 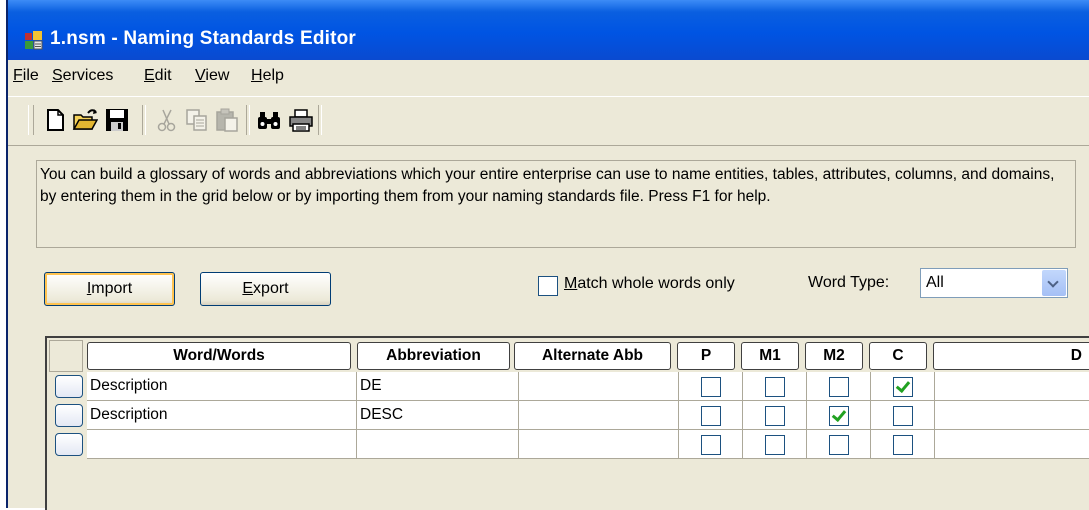 What do you see at coordinates (57, 75) in the screenshot?
I see `menu-services-accel: S` at bounding box center [57, 75].